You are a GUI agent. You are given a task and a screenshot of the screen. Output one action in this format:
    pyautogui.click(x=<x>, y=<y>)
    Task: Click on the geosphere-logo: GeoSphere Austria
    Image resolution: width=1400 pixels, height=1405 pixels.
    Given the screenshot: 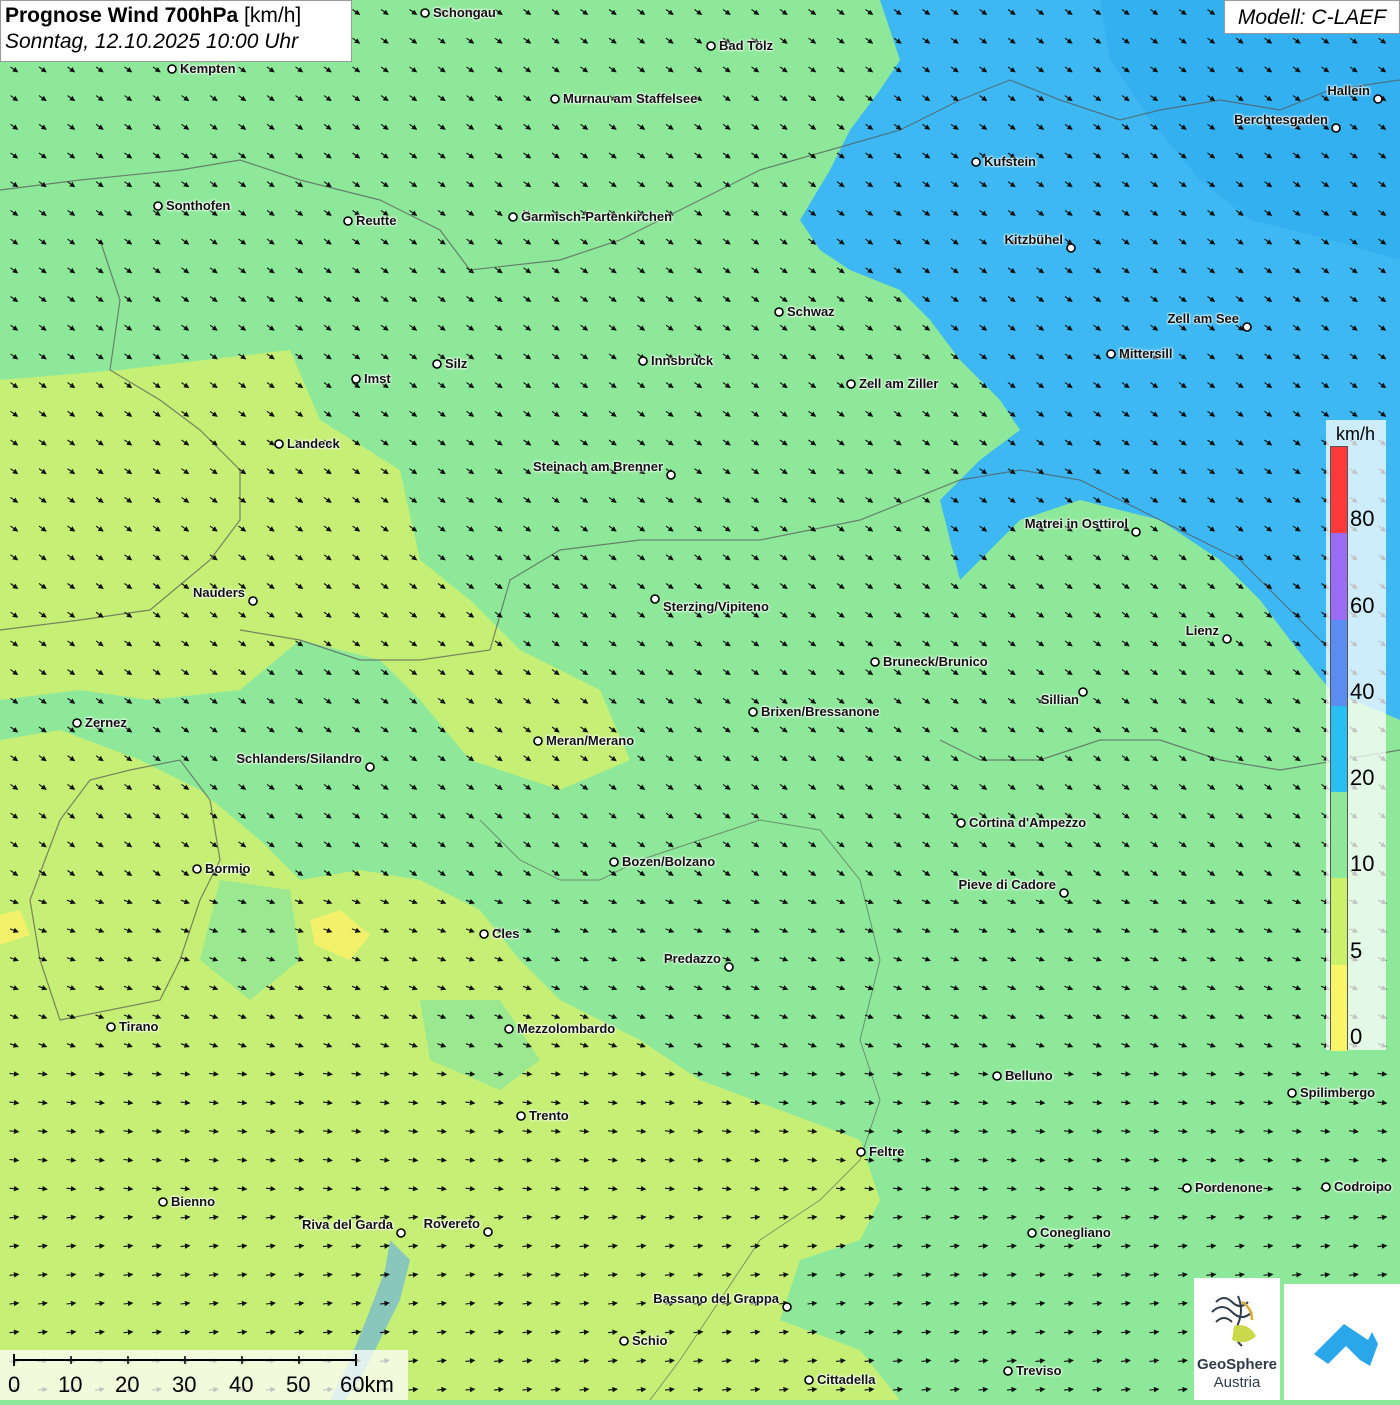 What is the action you would take?
    pyautogui.click(x=1237, y=1339)
    